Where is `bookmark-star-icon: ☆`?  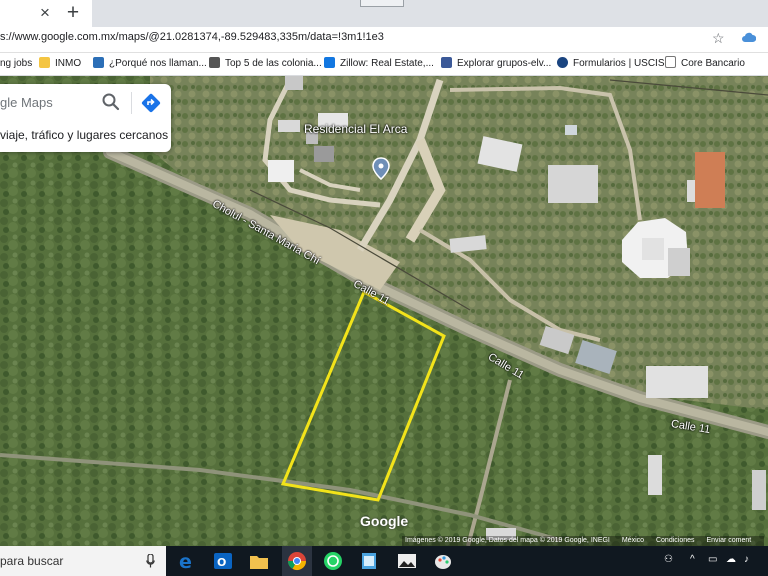 bookmark-star-icon: ☆ is located at coordinates (718, 38).